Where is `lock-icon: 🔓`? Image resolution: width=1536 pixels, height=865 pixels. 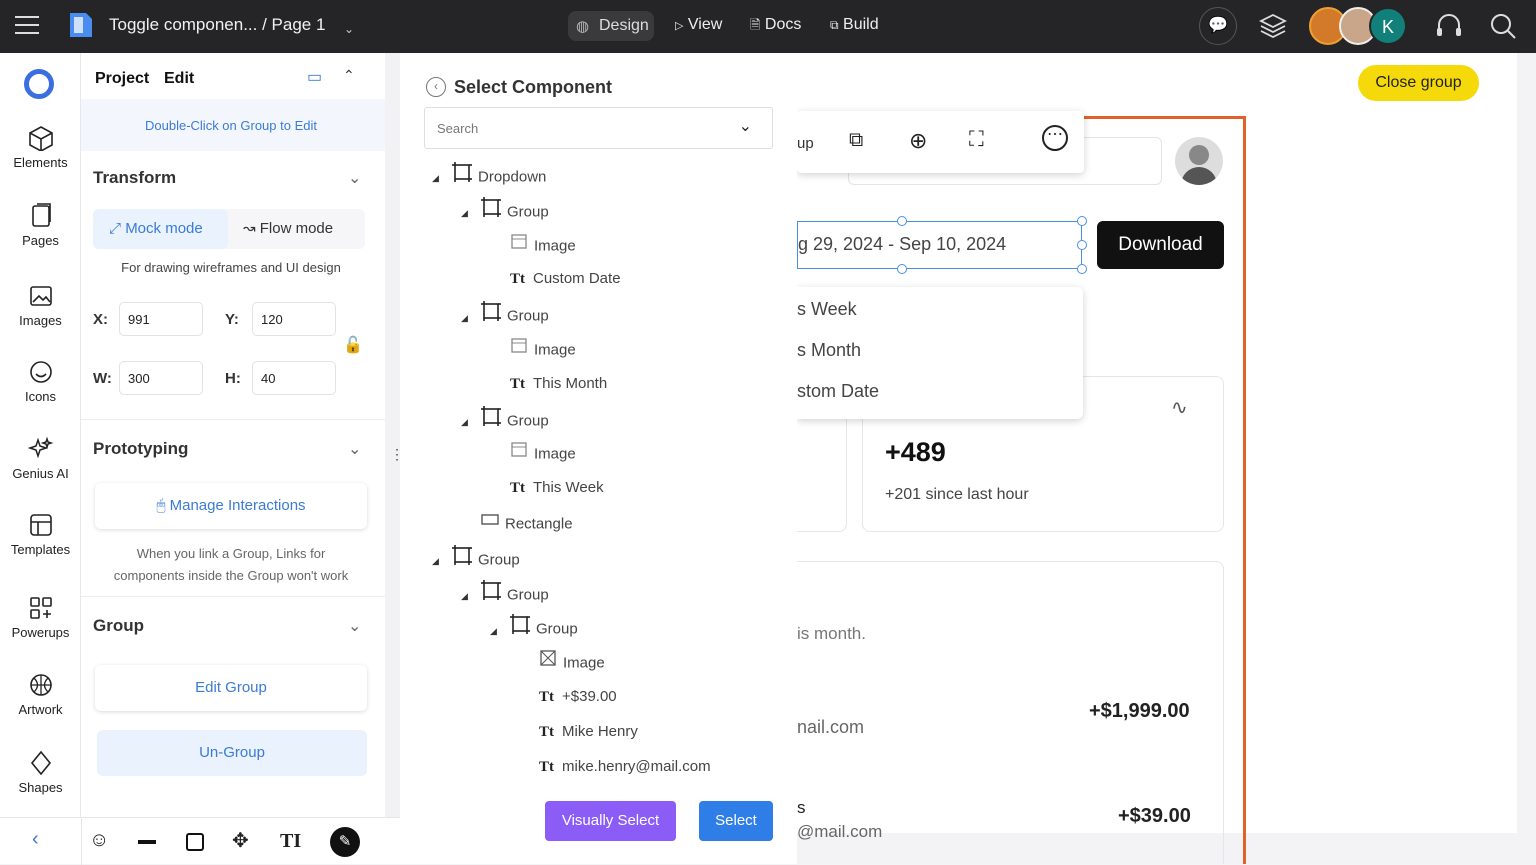 lock-icon: 🔓 is located at coordinates (353, 345).